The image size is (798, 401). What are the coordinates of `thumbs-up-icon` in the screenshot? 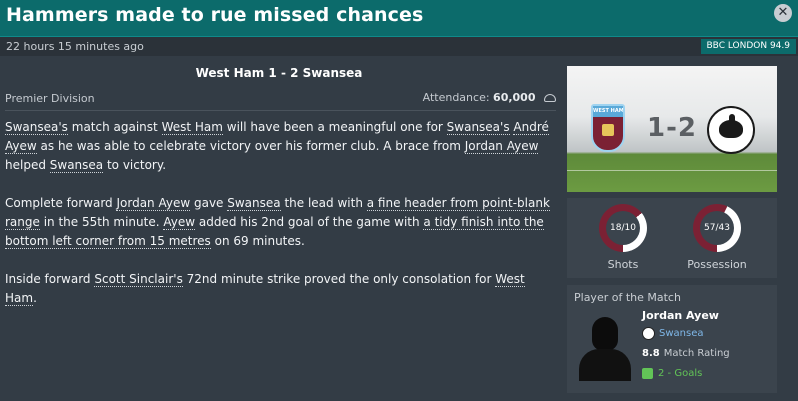 It's located at (647, 373).